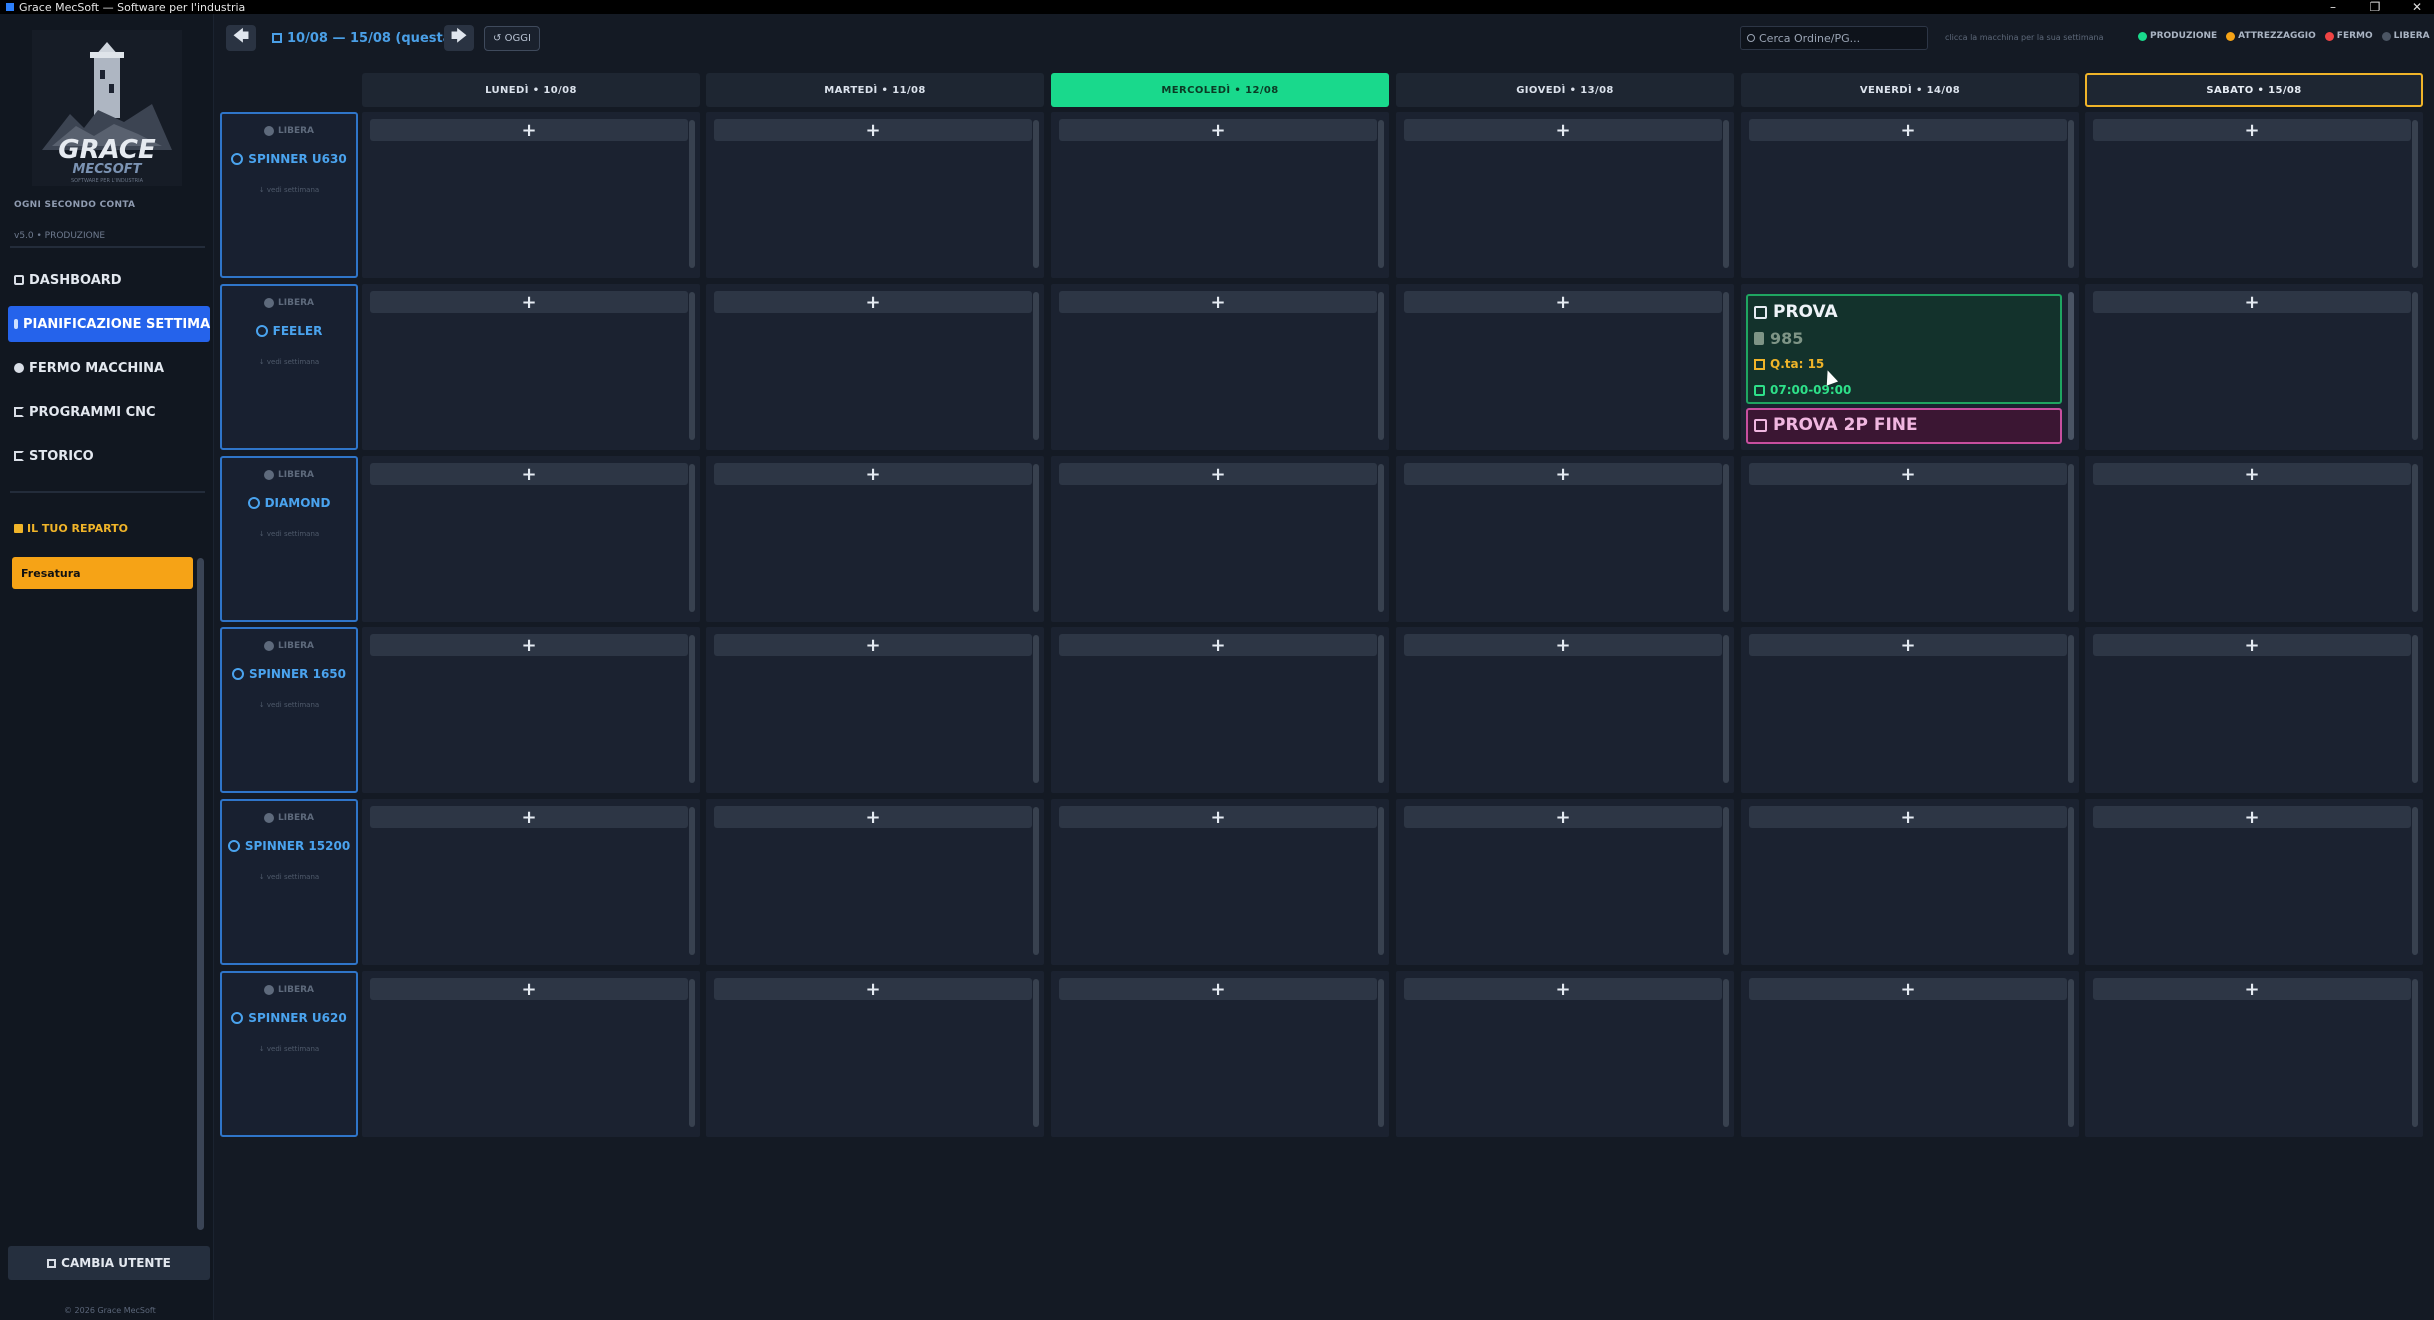  I want to click on sidebar-scrollbar, so click(200, 894).